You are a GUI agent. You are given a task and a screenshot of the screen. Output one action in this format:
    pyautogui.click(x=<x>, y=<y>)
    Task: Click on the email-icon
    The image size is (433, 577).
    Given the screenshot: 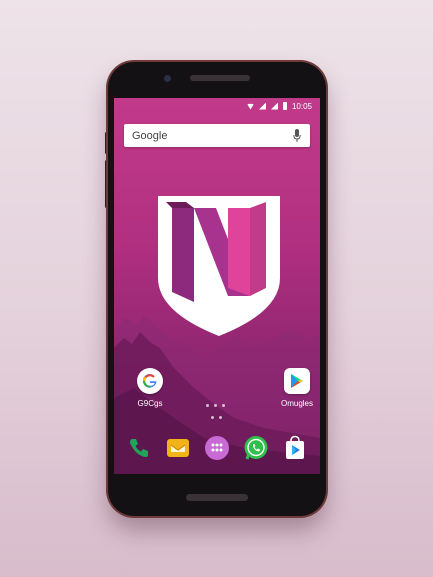 What is the action you would take?
    pyautogui.click(x=178, y=448)
    